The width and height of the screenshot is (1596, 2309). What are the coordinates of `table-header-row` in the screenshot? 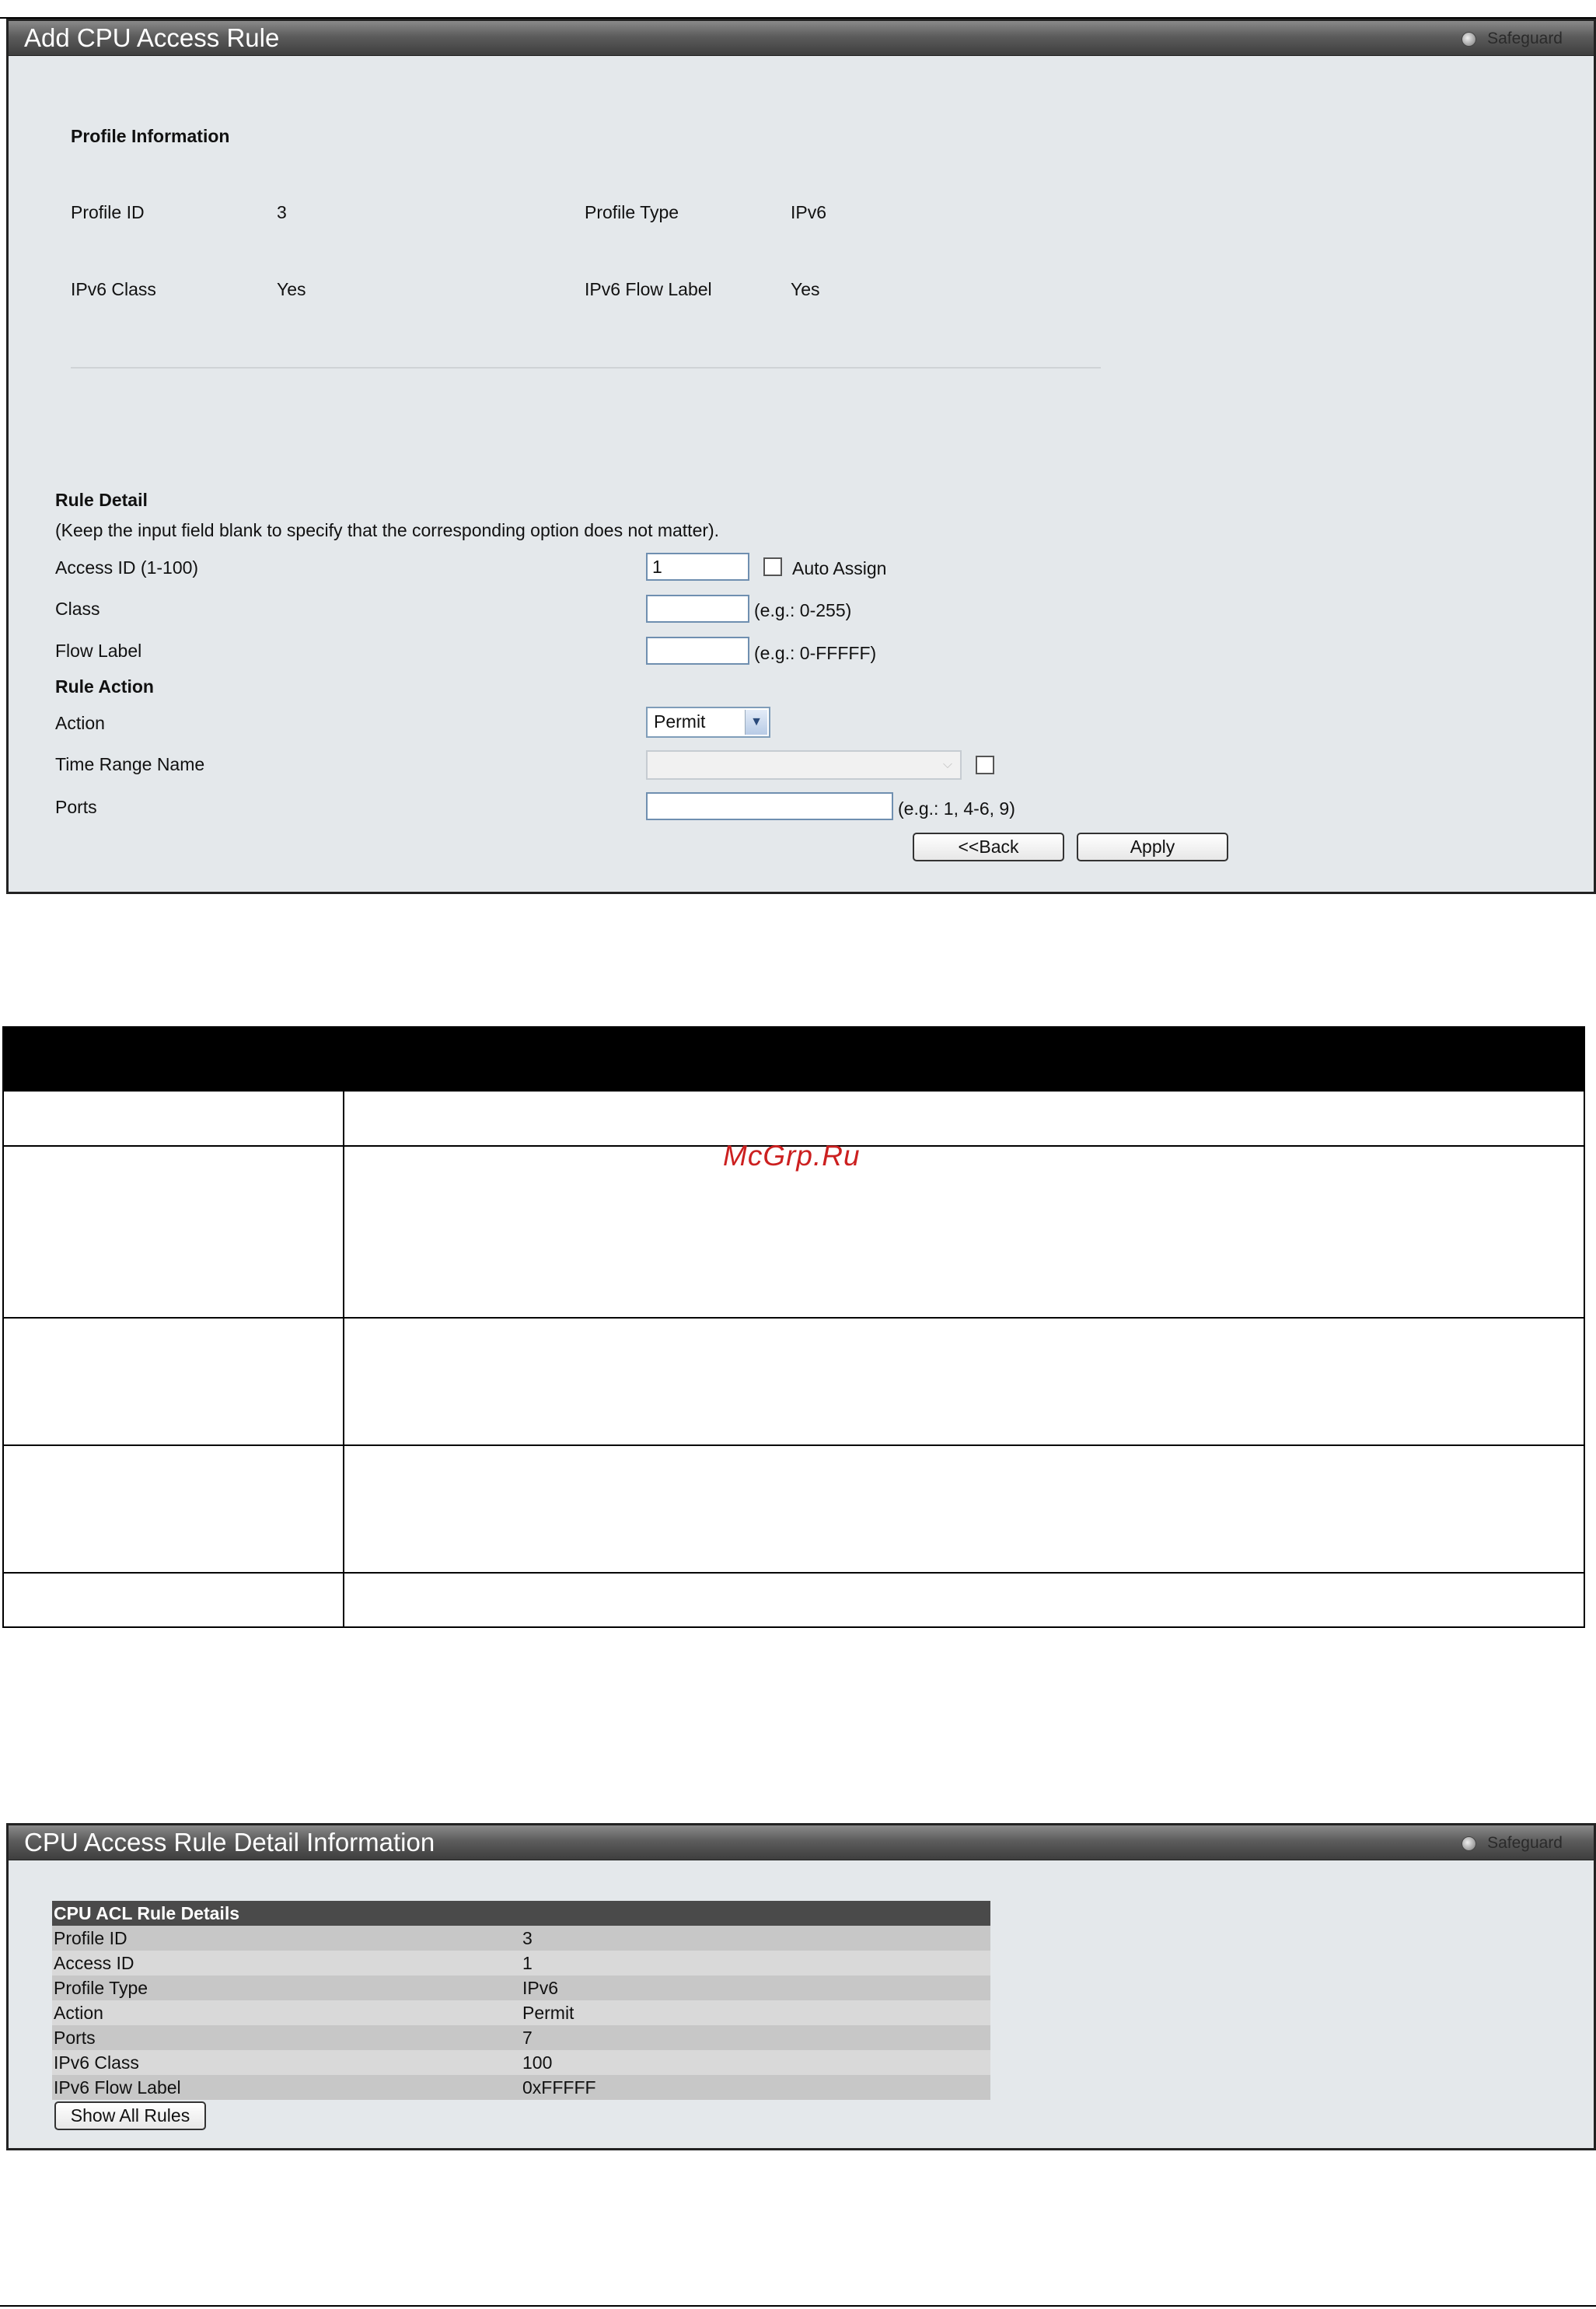 It's located at (794, 1059).